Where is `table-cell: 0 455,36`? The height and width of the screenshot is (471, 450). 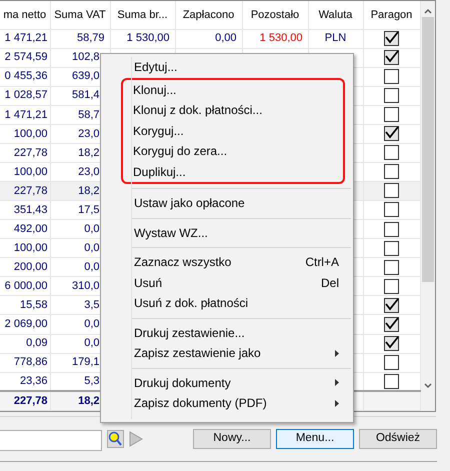
table-cell: 0 455,36 is located at coordinates (25, 76).